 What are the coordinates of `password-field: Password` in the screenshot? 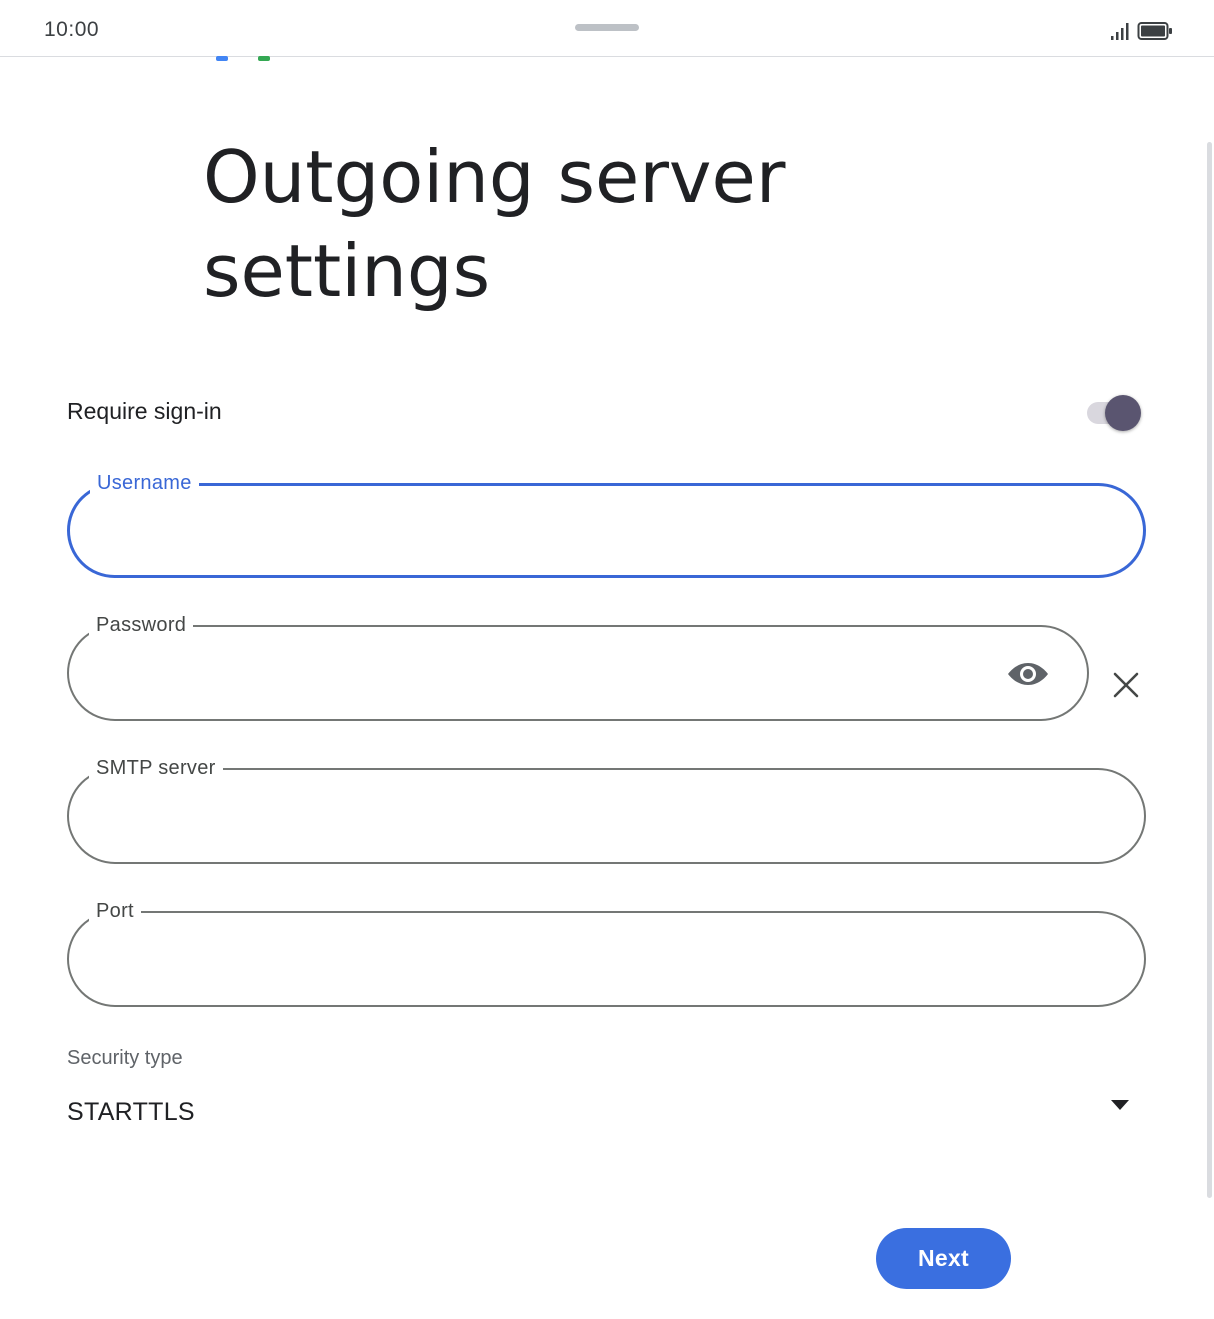 It's located at (578, 666).